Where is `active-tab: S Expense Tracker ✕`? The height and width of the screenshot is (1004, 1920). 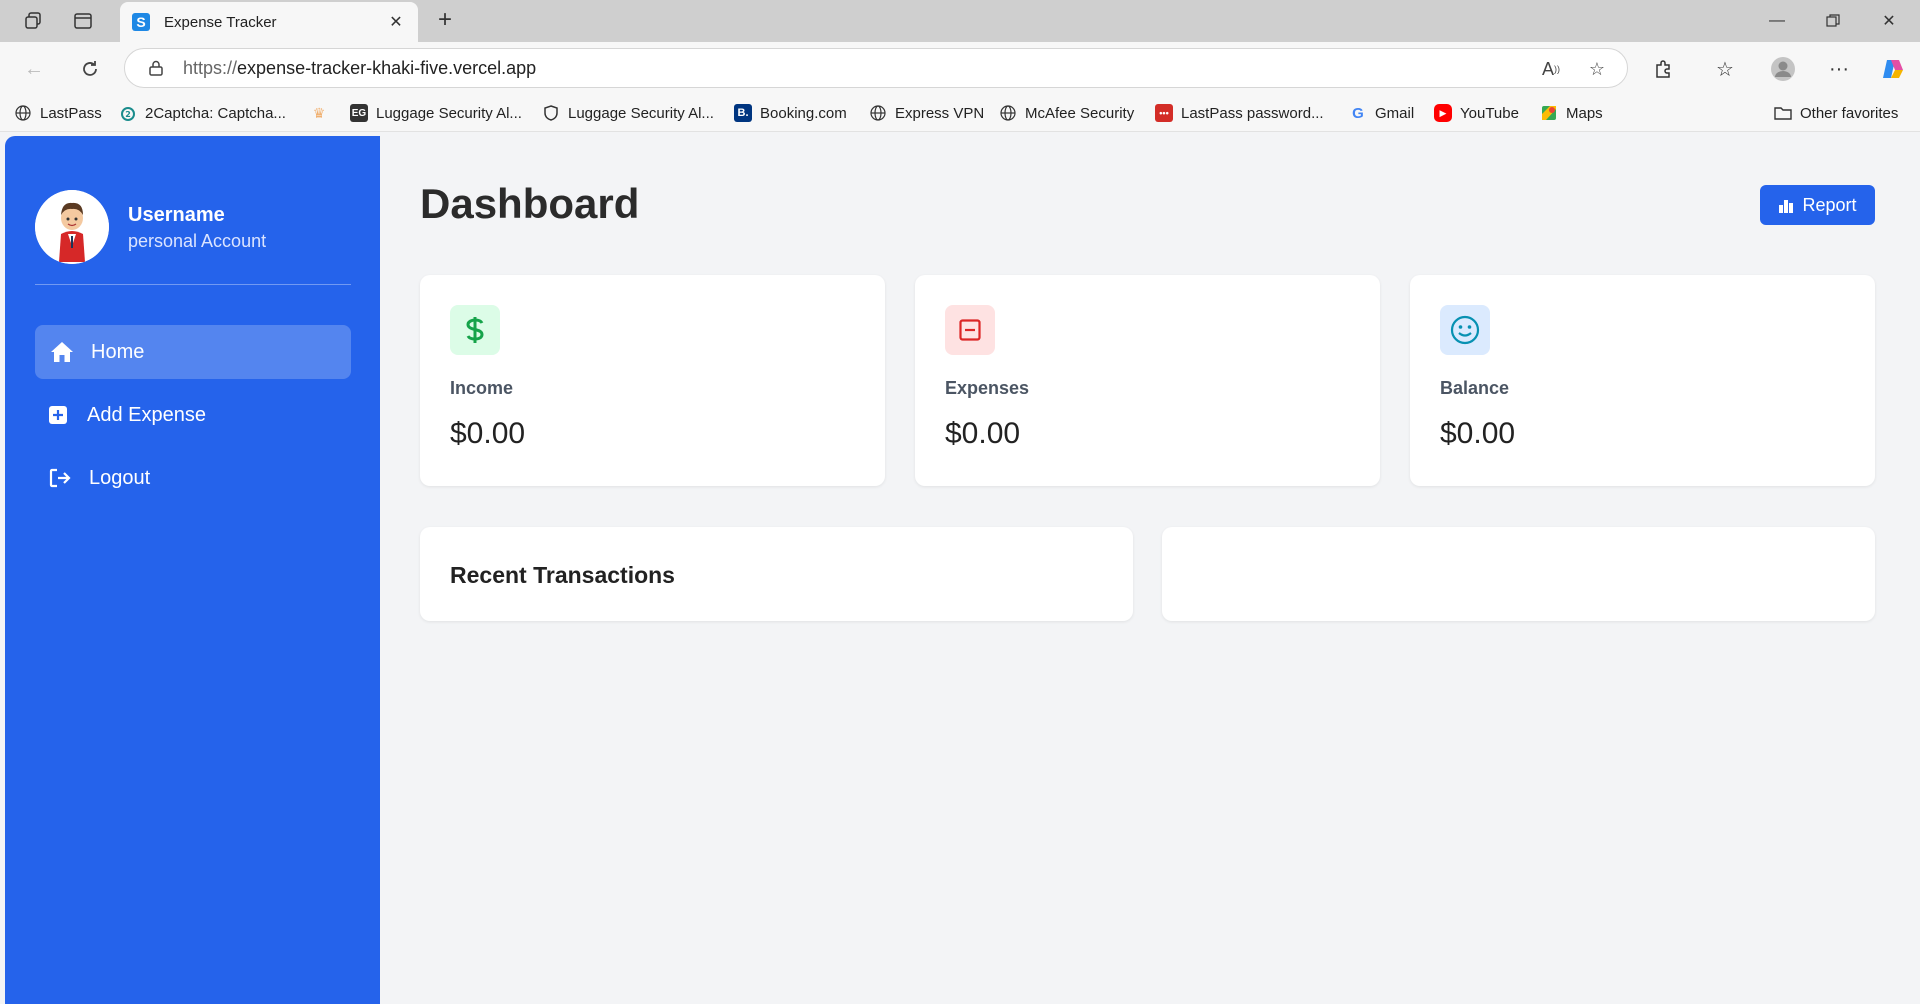 active-tab: S Expense Tracker ✕ is located at coordinates (269, 22).